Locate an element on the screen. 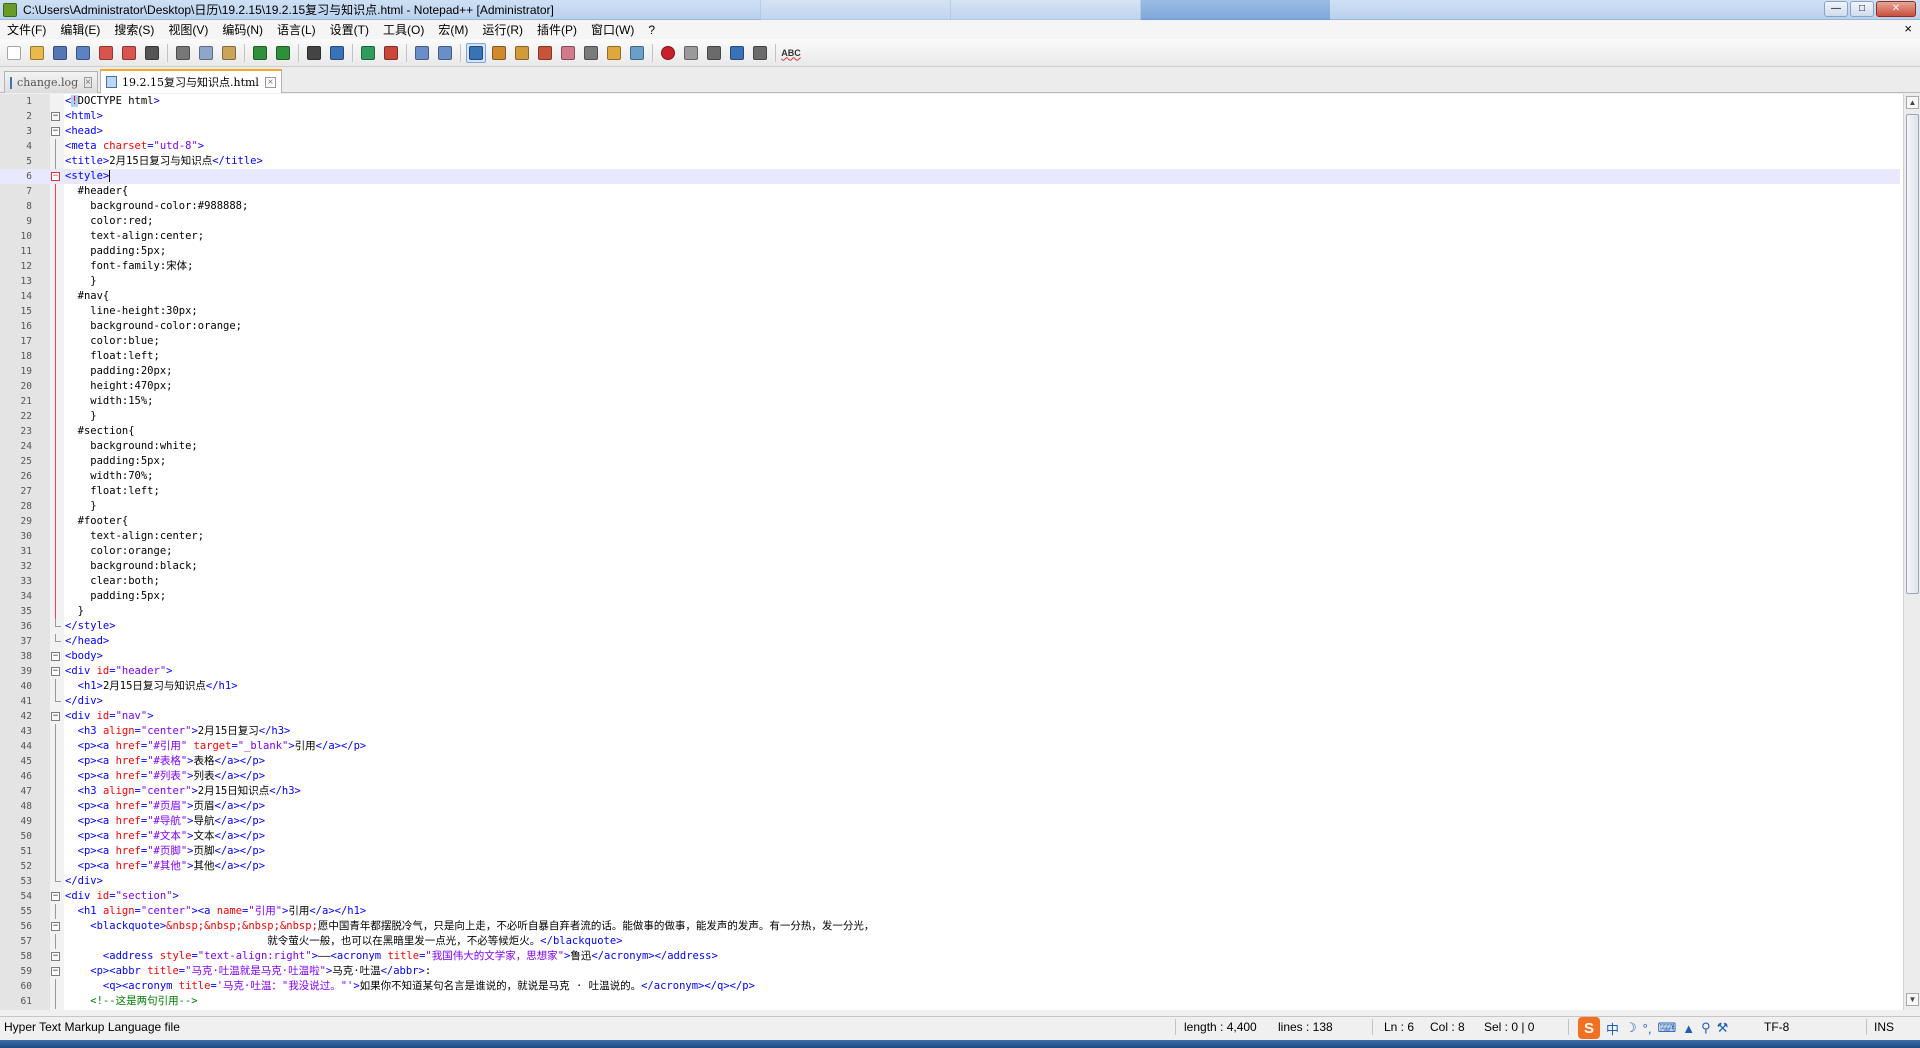  code-line: 4 <meta charset="utd-8"> is located at coordinates (950, 146).